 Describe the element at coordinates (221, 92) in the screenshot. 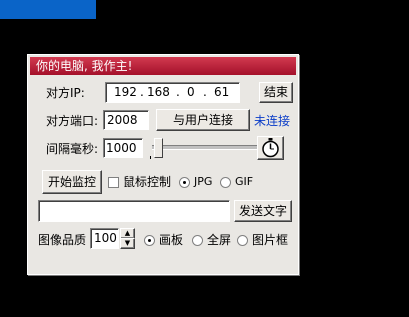

I see `ip-segment-4: 61` at that location.